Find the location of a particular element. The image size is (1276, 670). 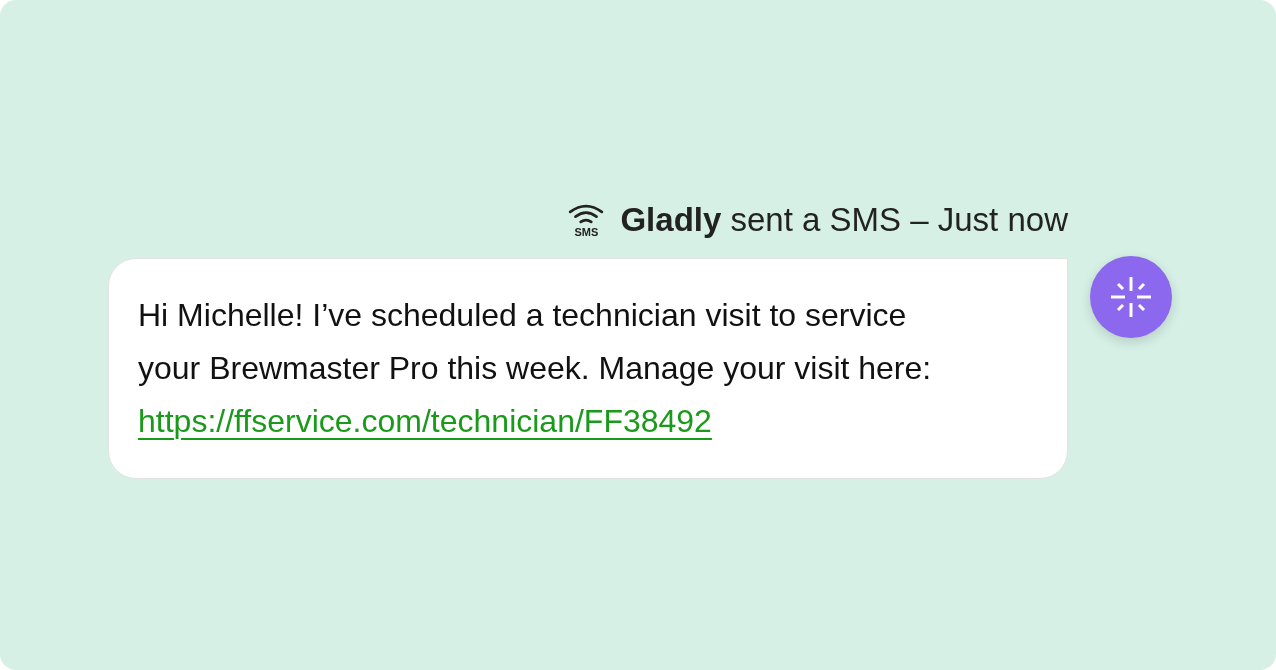

signal-waves-icon is located at coordinates (586, 213).